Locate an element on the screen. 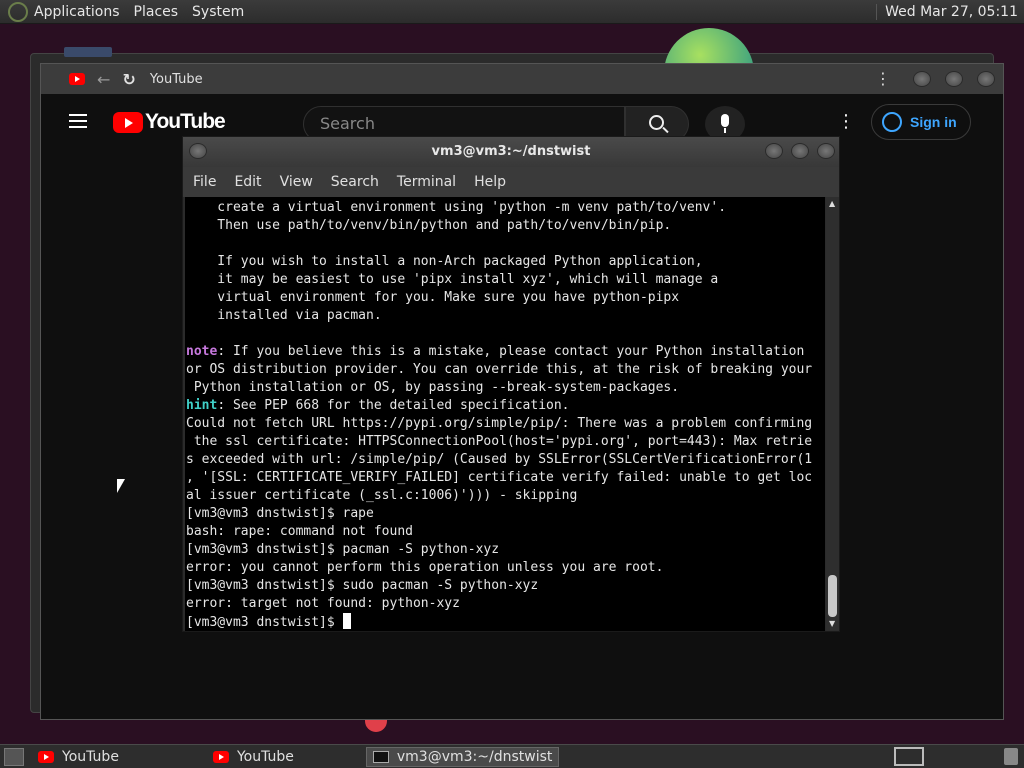 The height and width of the screenshot is (768, 1024). youtube-wordmark: YouTube is located at coordinates (185, 121).